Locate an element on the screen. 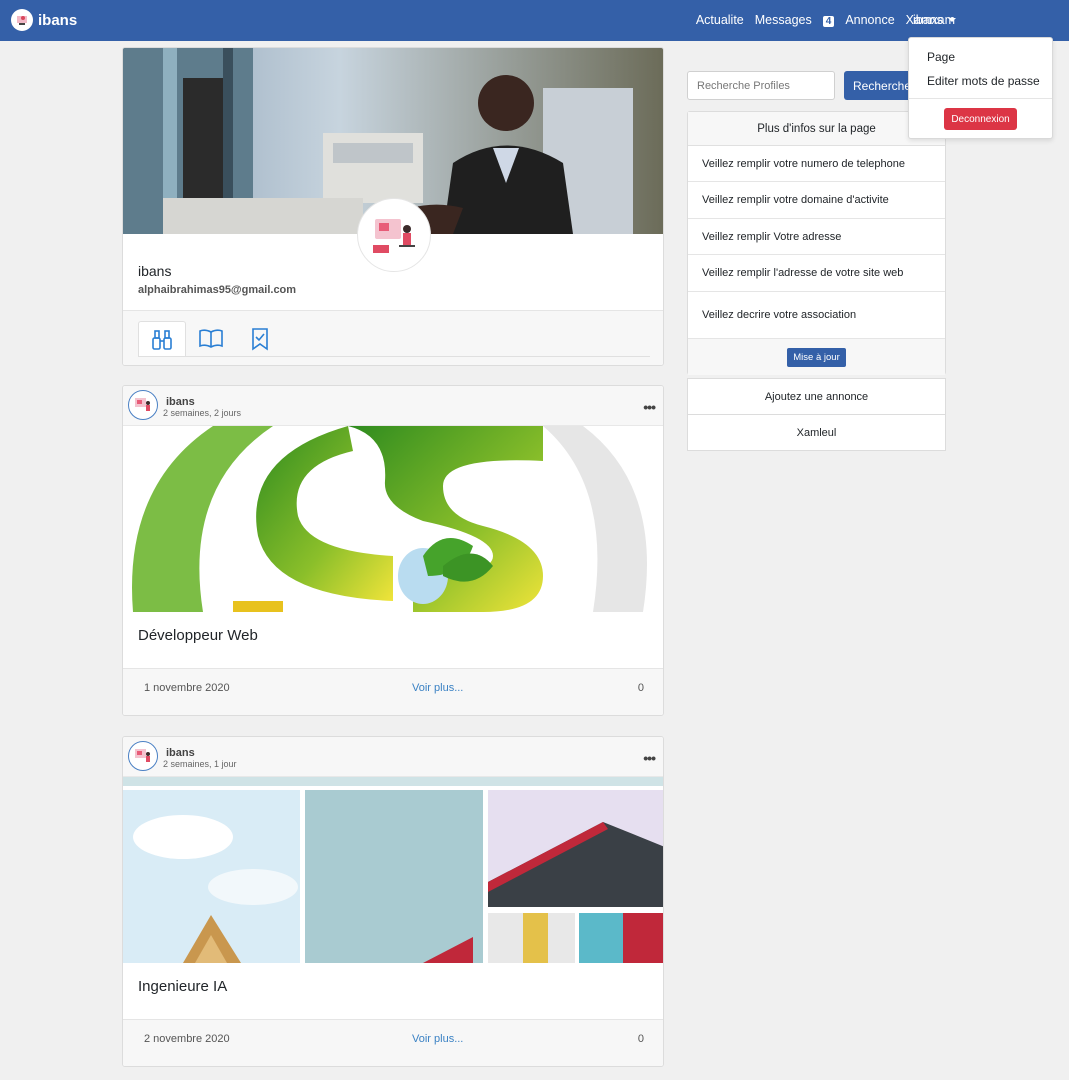 The width and height of the screenshot is (1069, 1080). tabs-divider is located at coordinates (394, 356).